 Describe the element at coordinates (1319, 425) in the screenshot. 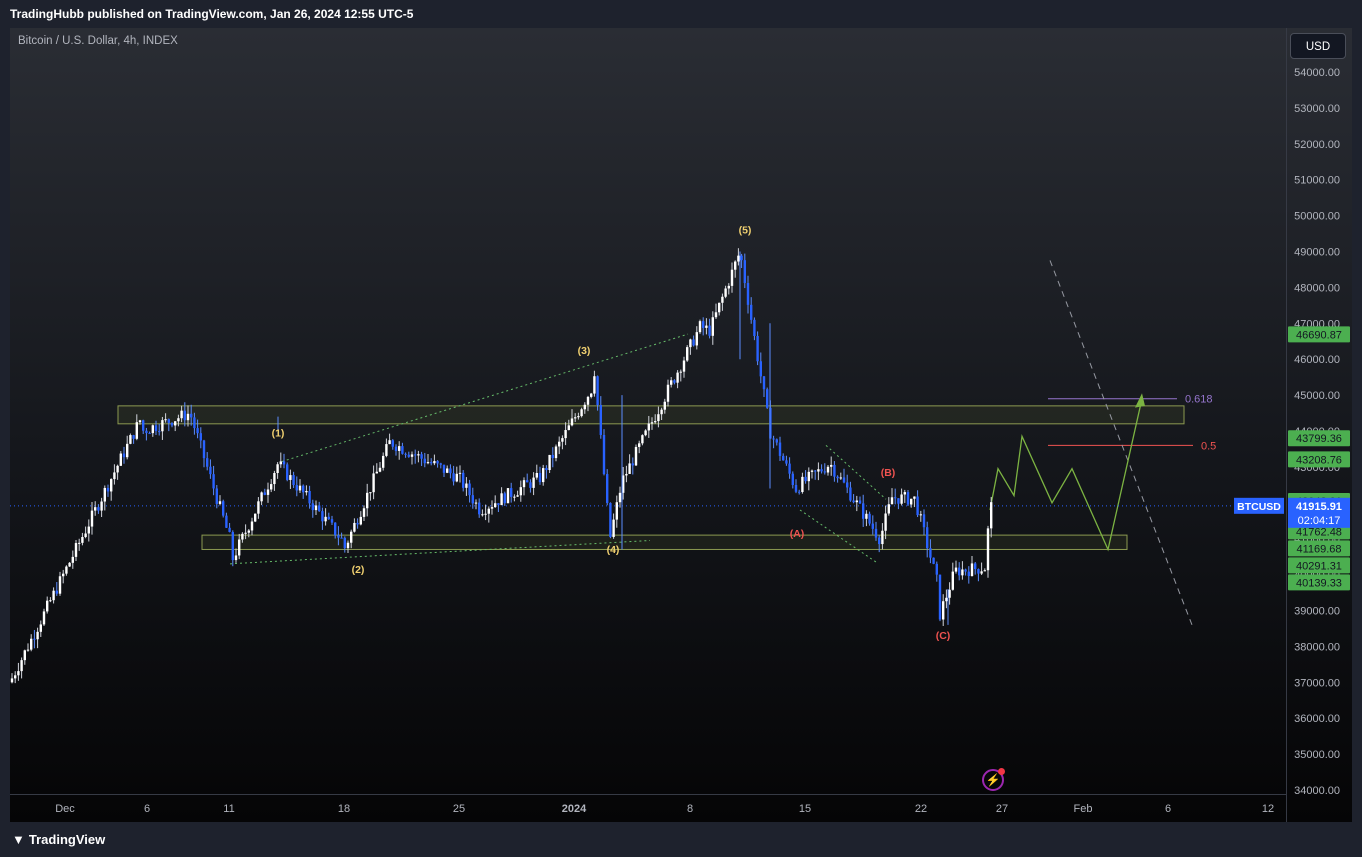

I see `price-axis` at that location.